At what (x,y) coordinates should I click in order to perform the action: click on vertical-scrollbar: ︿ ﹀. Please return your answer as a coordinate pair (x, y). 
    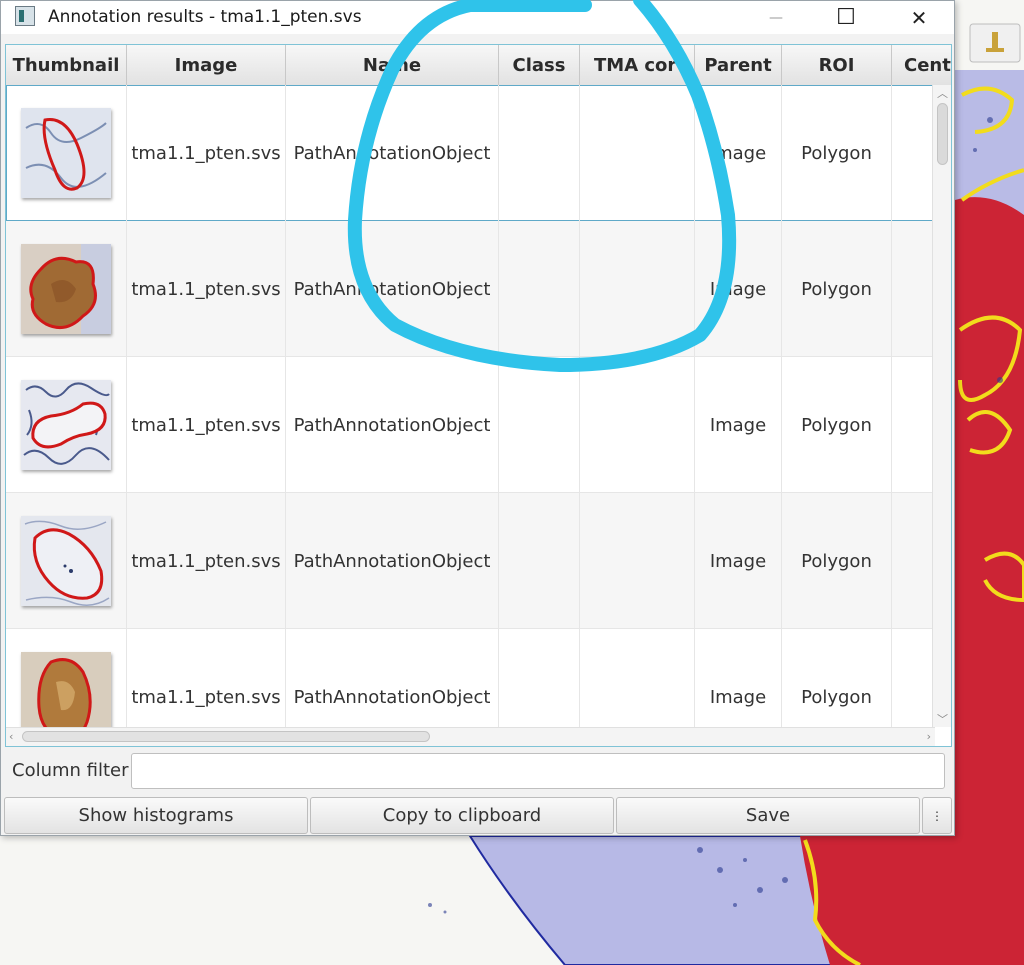
    Looking at the image, I should click on (941, 406).